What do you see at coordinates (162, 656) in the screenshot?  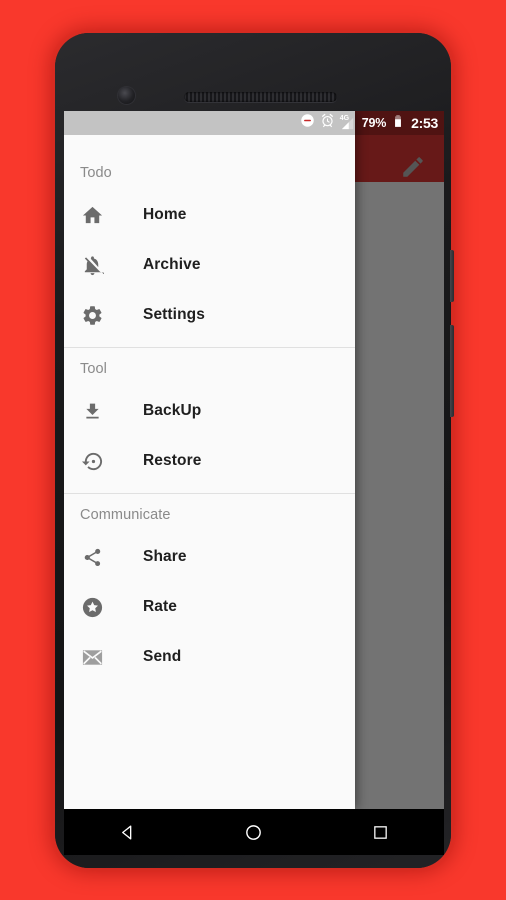 I see `sidebar-item-label-send: Send` at bounding box center [162, 656].